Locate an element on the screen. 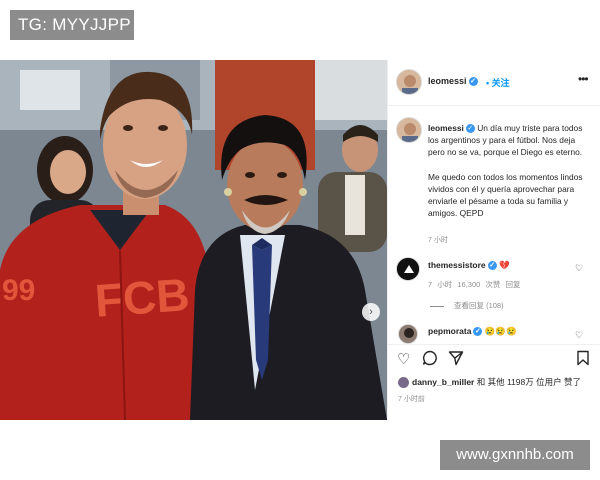  caption-avatar is located at coordinates (409, 130).